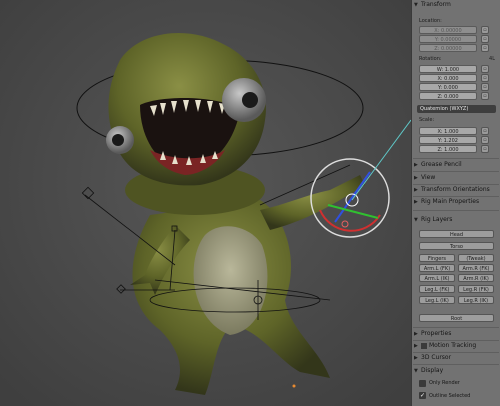  I want to click on rig-main-properties-header: ▶ Rig Main Properties, so click(456, 202).